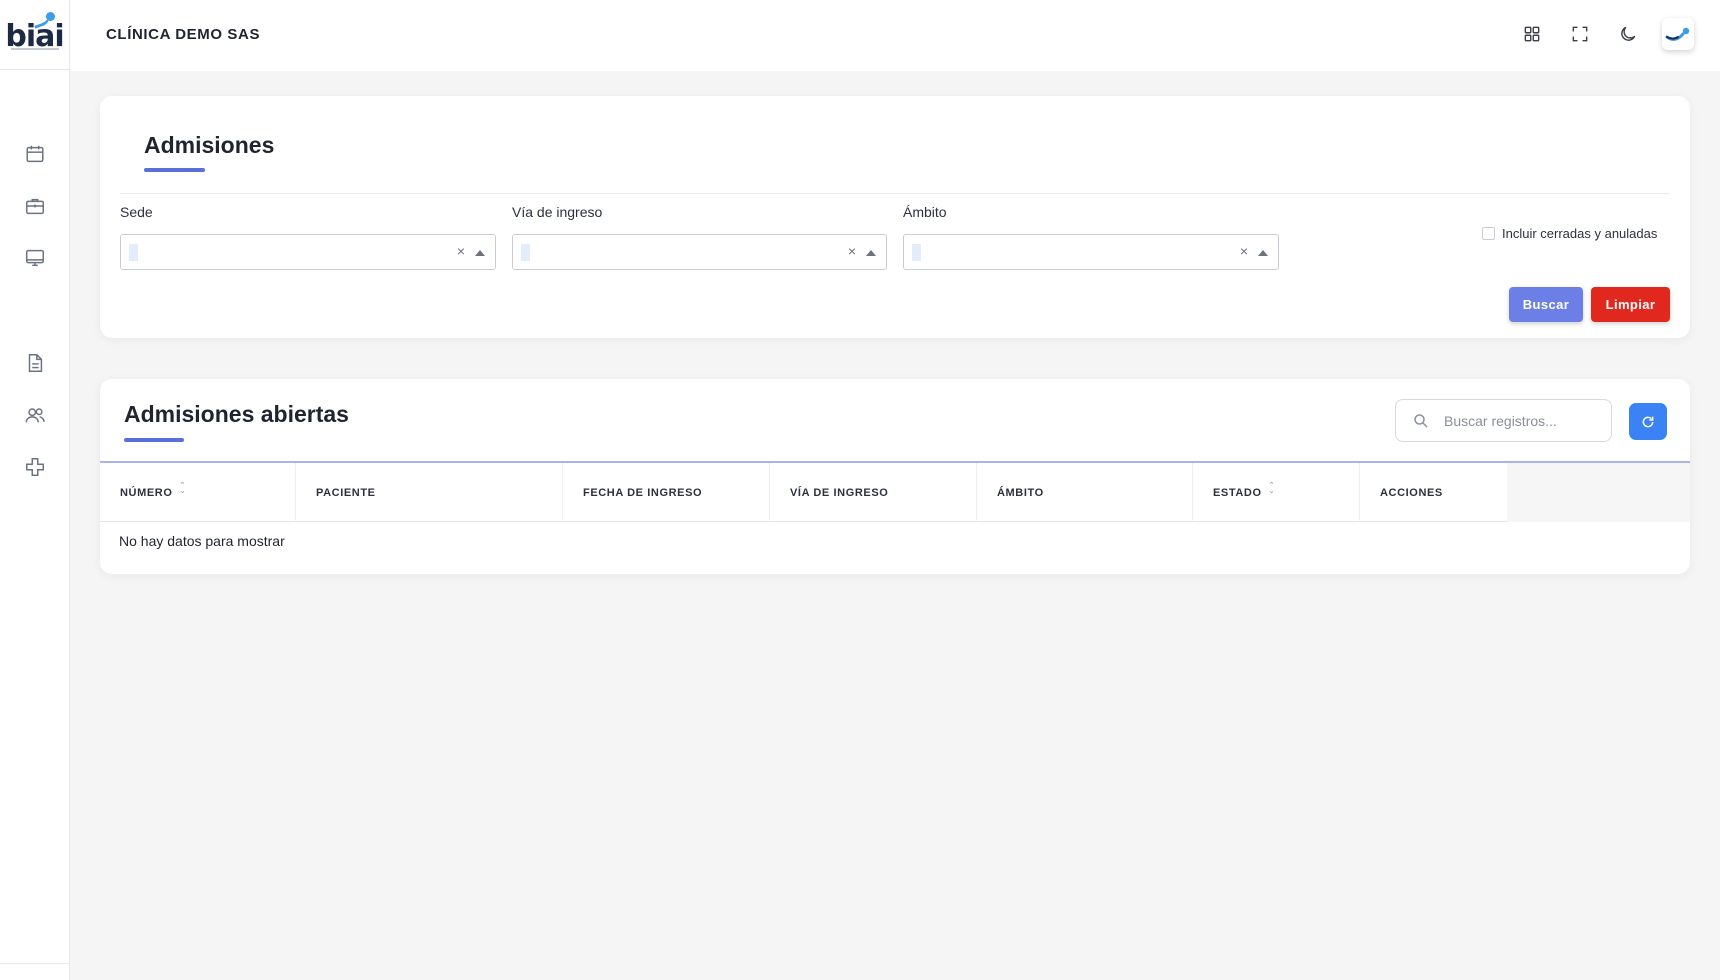  What do you see at coordinates (1580, 233) in the screenshot?
I see `include-closed-label: Incluir cerradas y anuladas` at bounding box center [1580, 233].